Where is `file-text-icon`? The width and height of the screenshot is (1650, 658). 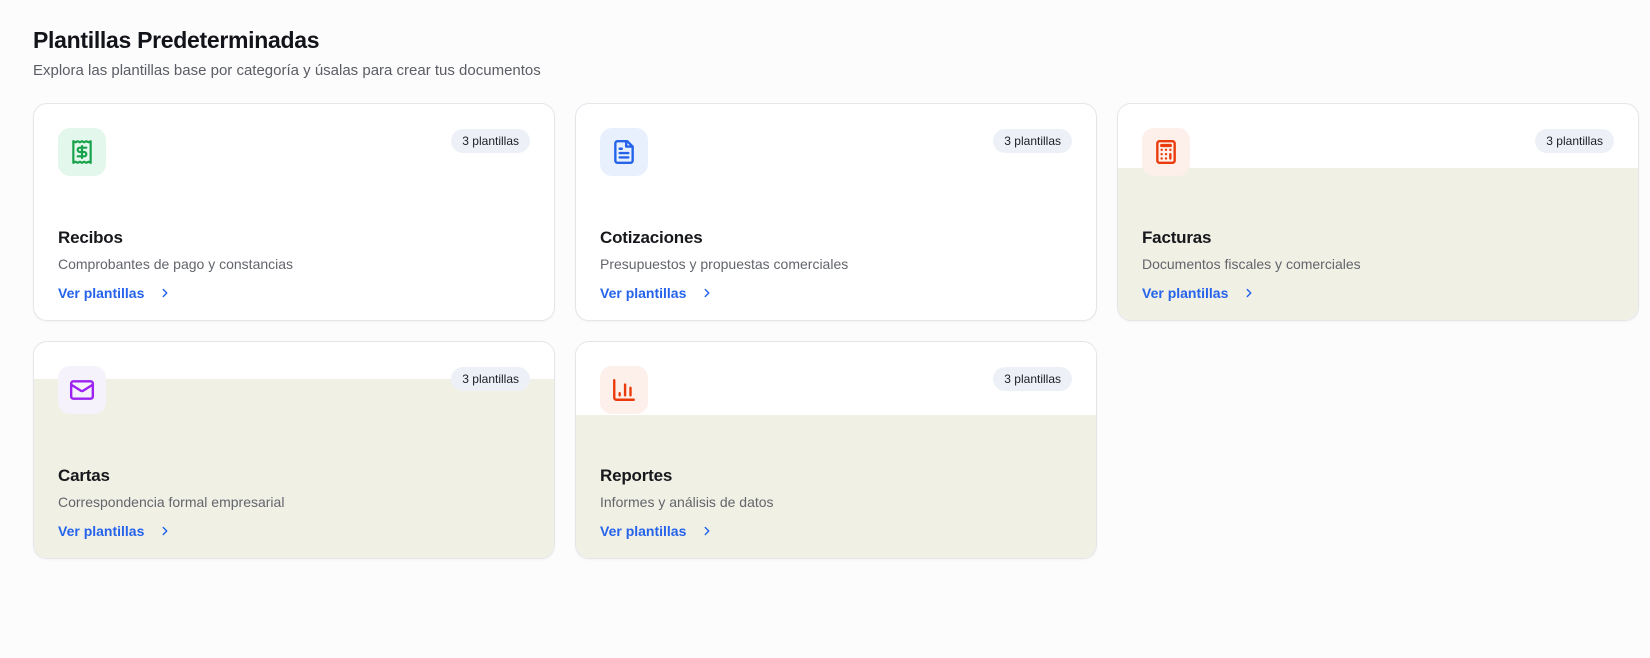
file-text-icon is located at coordinates (624, 151).